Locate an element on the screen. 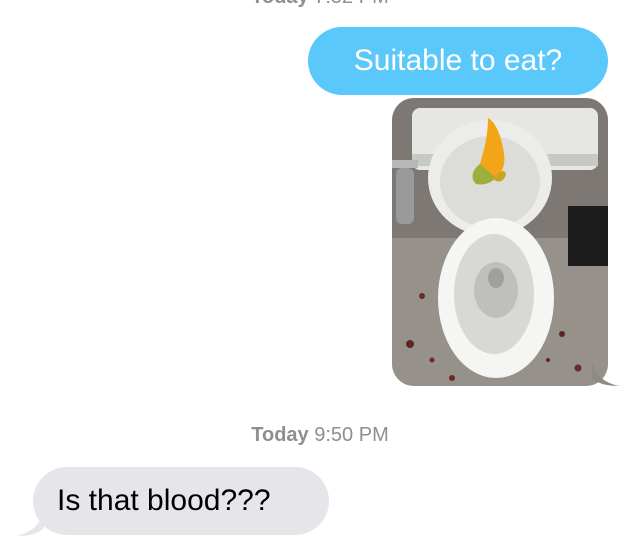 This screenshot has width=640, height=549. outgoing-bubble-tail is located at coordinates (606, 374).